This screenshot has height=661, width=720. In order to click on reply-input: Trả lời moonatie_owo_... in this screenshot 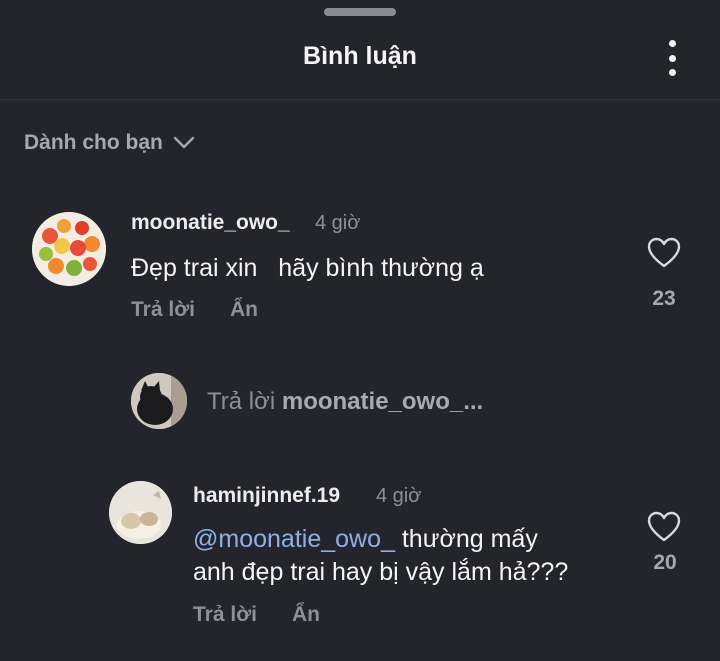, I will do `click(345, 402)`.